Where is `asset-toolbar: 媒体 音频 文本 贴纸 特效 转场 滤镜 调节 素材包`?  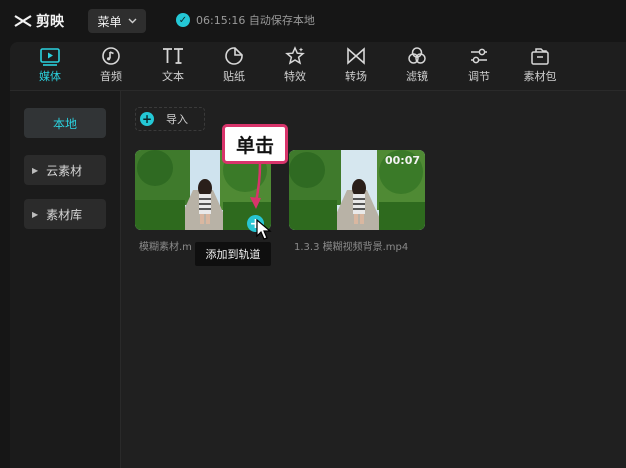
asset-toolbar: 媒体 音频 文本 贴纸 特效 转场 滤镜 调节 素材包 is located at coordinates (318, 66).